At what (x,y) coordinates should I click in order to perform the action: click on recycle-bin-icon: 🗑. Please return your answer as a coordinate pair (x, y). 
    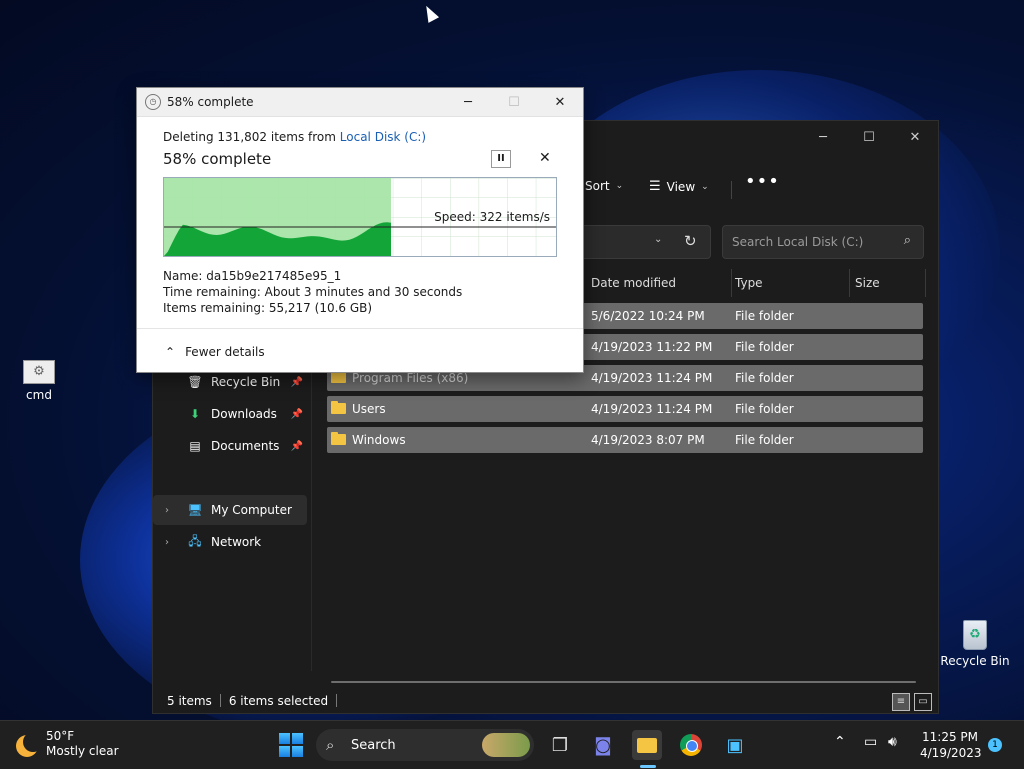
    Looking at the image, I should click on (195, 382).